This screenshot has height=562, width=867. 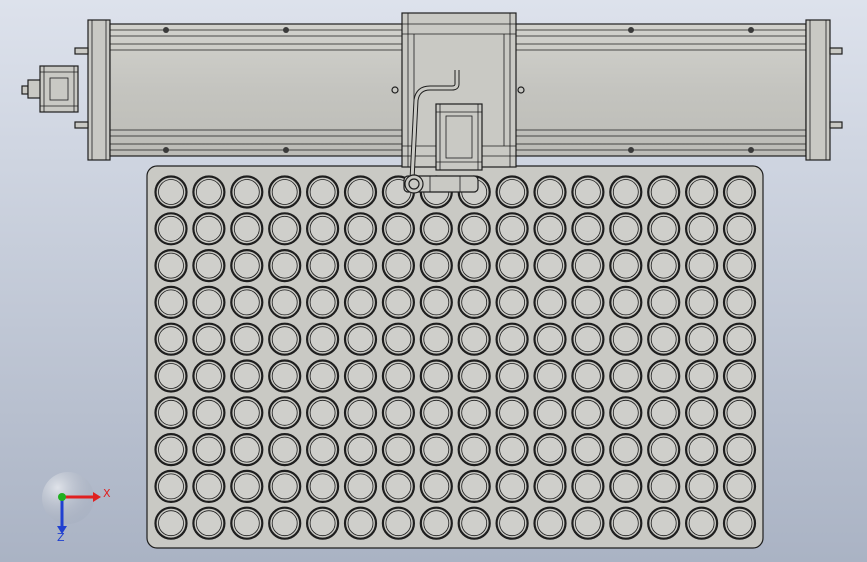 What do you see at coordinates (441, 184) in the screenshot?
I see `pick-head` at bounding box center [441, 184].